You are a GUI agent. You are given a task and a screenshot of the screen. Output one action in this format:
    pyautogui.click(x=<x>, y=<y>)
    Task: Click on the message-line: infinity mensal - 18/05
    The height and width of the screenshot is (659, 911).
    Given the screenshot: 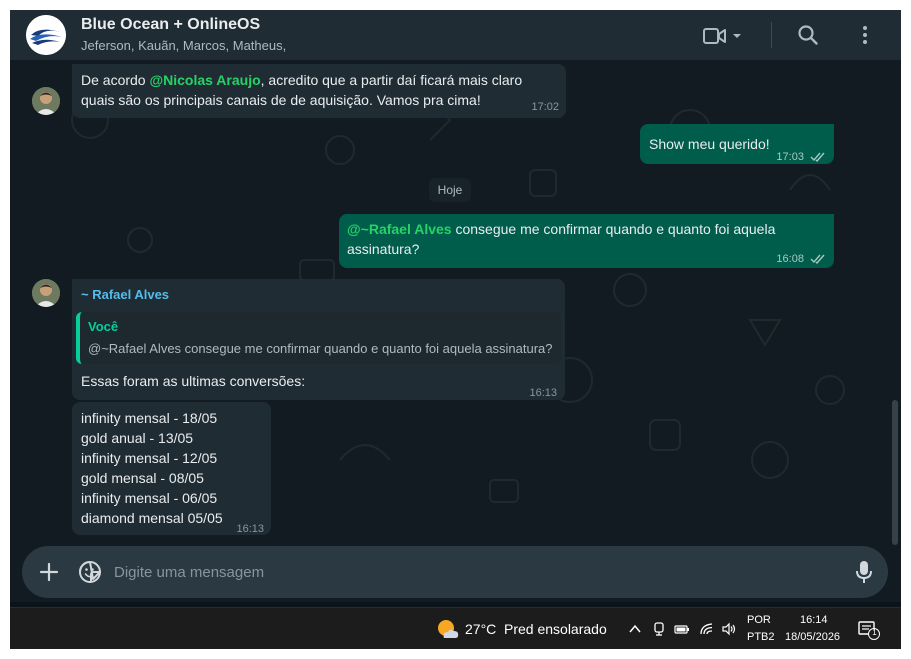 What is the action you would take?
    pyautogui.click(x=149, y=418)
    